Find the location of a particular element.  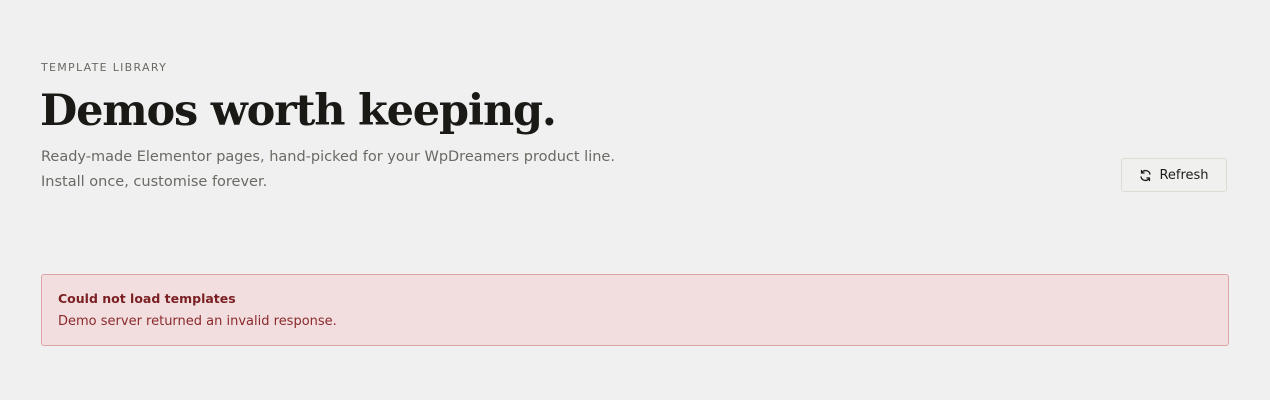

refresh-icon is located at coordinates (1145, 175).